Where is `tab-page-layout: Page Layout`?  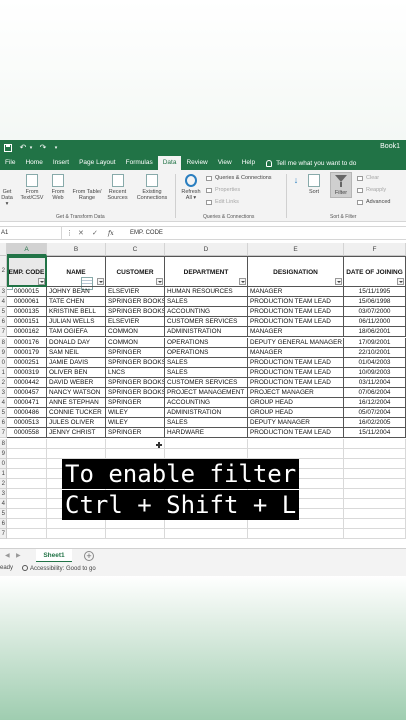 tab-page-layout: Page Layout is located at coordinates (97, 163).